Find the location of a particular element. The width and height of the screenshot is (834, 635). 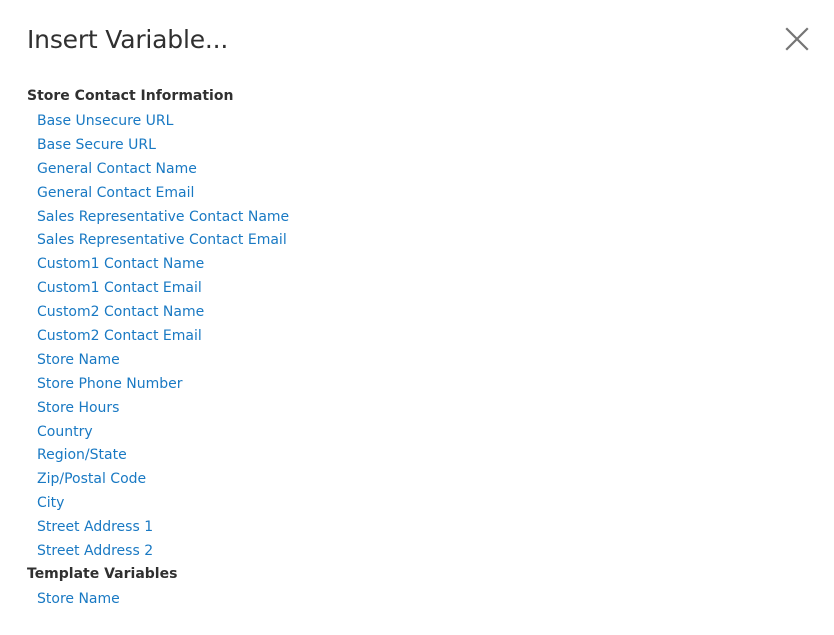

variable-link: Custom1 Contact Email is located at coordinates (119, 288).